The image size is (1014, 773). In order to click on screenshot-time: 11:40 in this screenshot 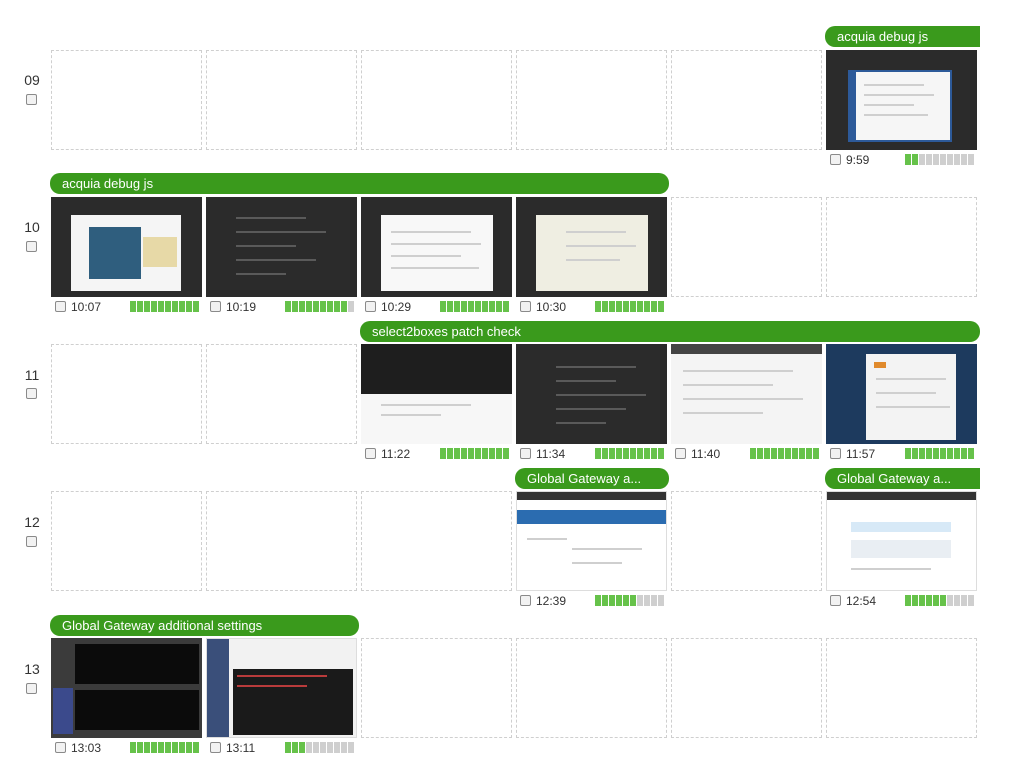, I will do `click(706, 454)`.